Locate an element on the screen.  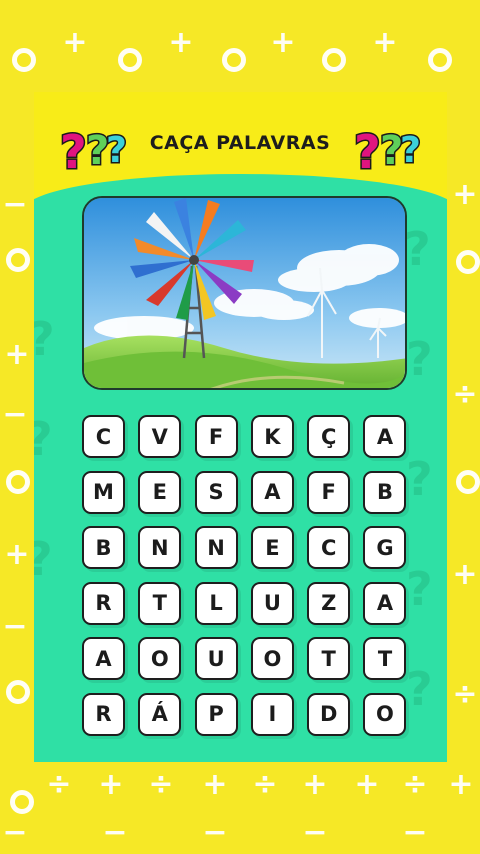
letter-tile: L is located at coordinates (216, 603).